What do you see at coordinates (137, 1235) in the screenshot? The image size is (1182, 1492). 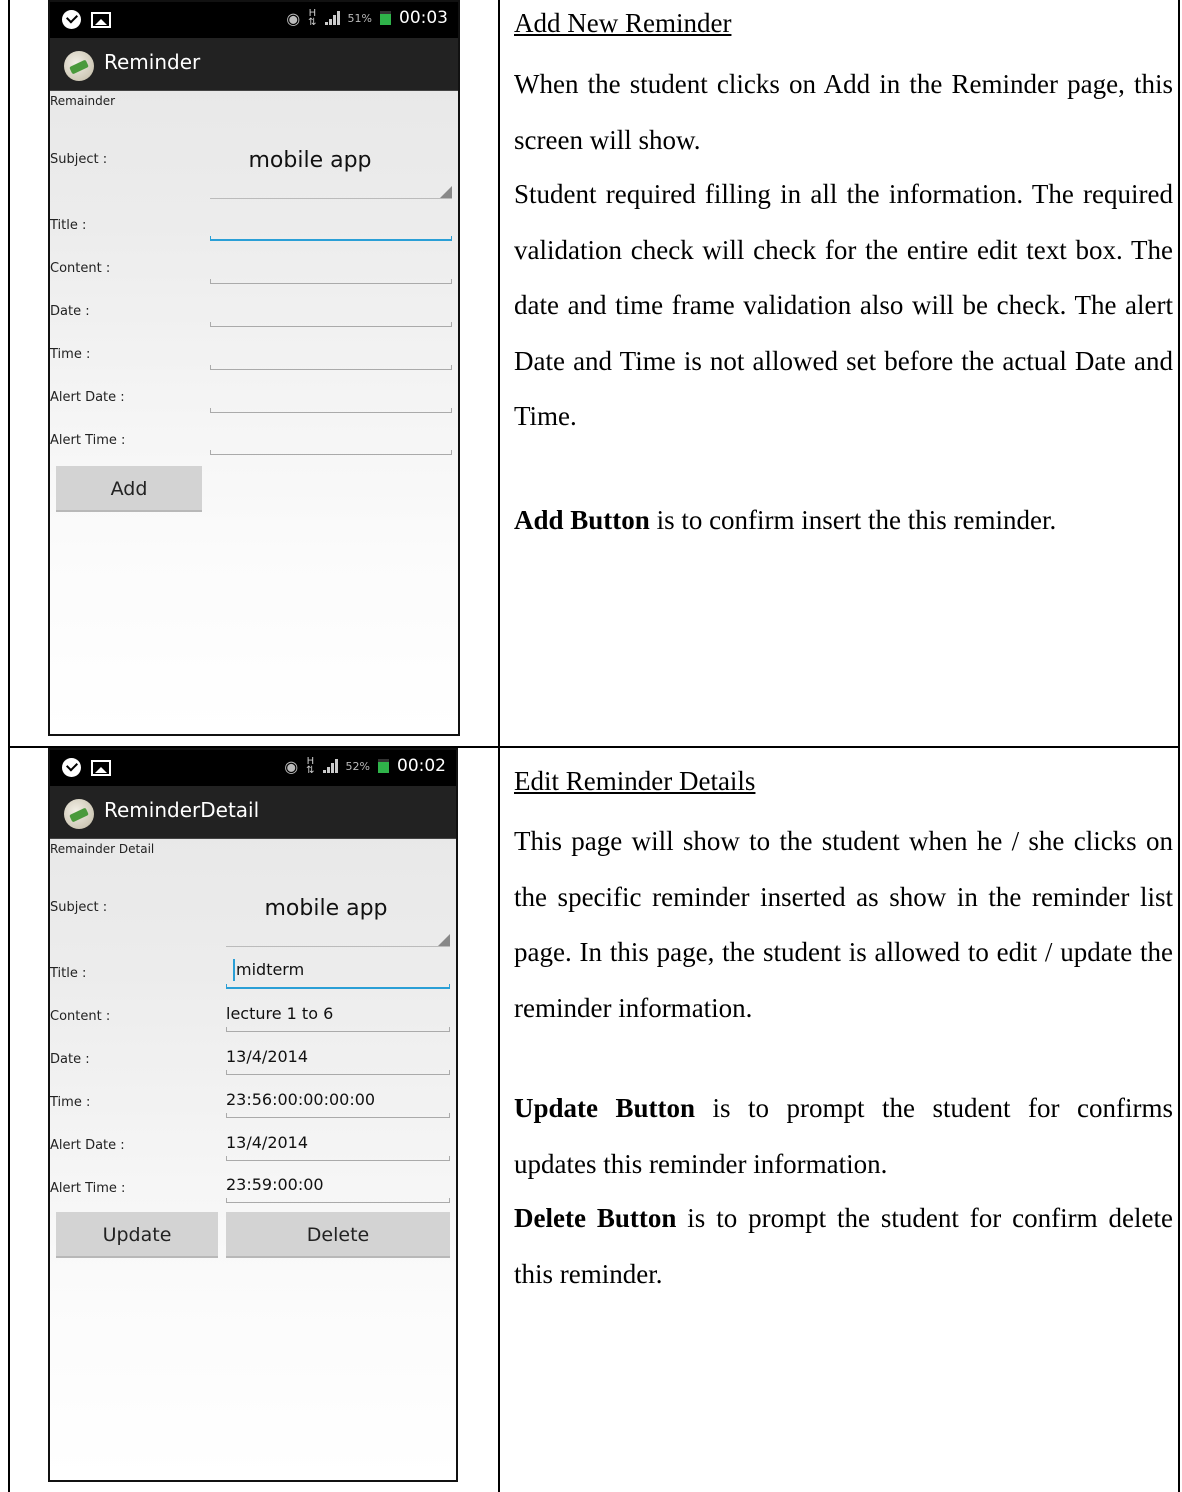 I see `update-button: Update` at bounding box center [137, 1235].